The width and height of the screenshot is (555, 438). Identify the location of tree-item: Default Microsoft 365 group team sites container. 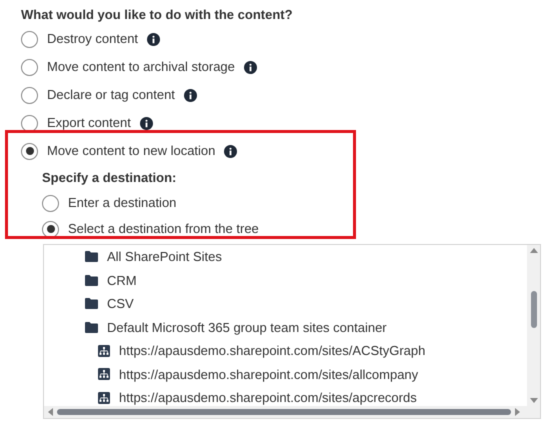
(247, 327).